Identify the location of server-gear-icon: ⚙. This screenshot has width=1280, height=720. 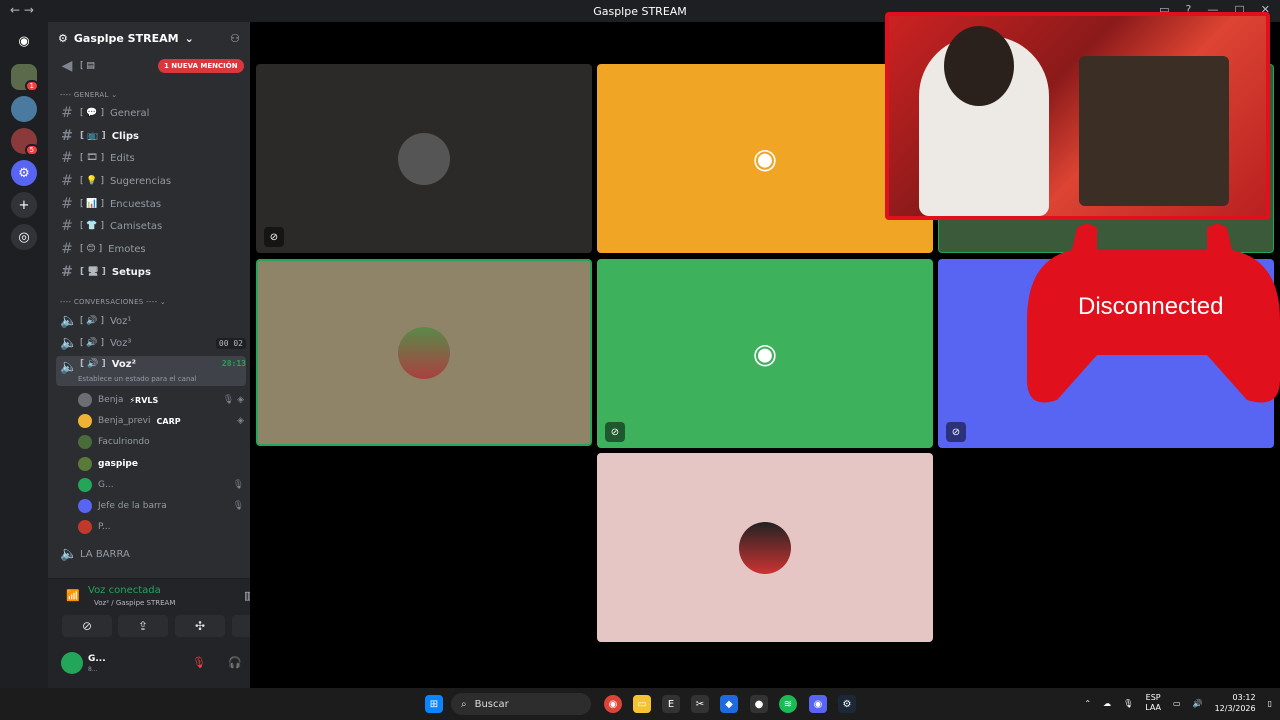
(63, 38).